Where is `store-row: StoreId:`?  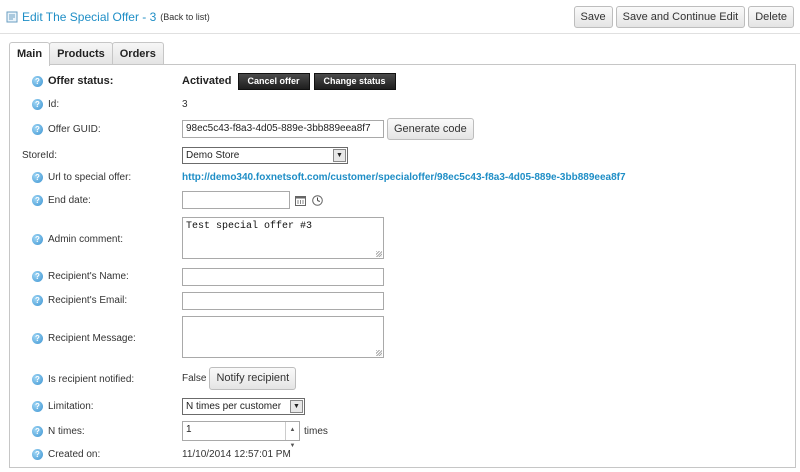 store-row: StoreId: is located at coordinates (39, 155).